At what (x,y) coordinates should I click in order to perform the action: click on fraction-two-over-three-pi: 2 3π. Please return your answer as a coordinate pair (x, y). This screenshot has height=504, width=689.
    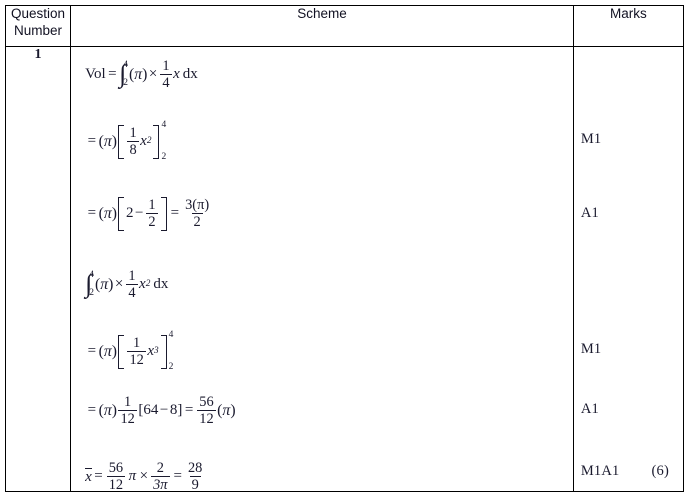
    Looking at the image, I should click on (160, 477).